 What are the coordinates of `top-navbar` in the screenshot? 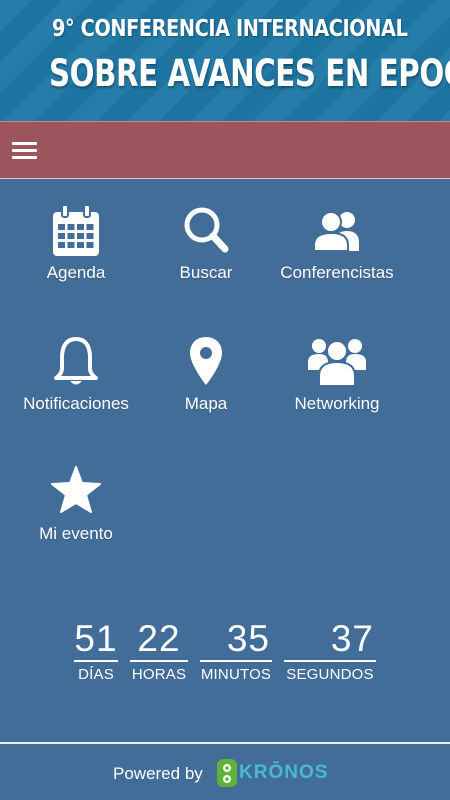 It's located at (225, 150).